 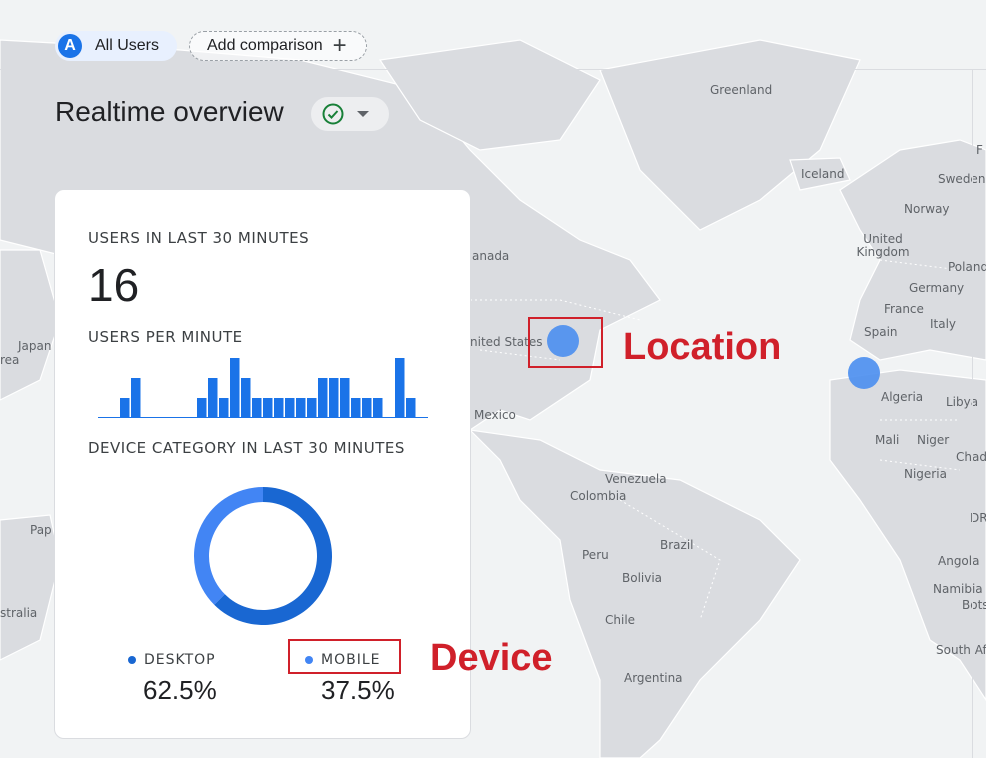 I want to click on map-label-brazil: Brazil, so click(x=677, y=545).